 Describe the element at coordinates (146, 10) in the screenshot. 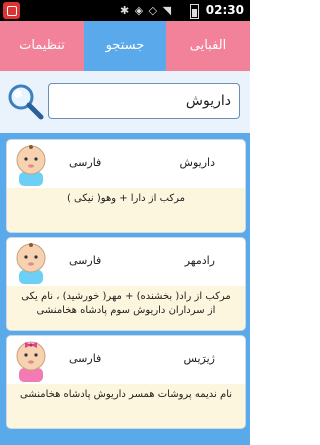

I see `status-icons: ✱ ◈ ◇ ◥` at that location.